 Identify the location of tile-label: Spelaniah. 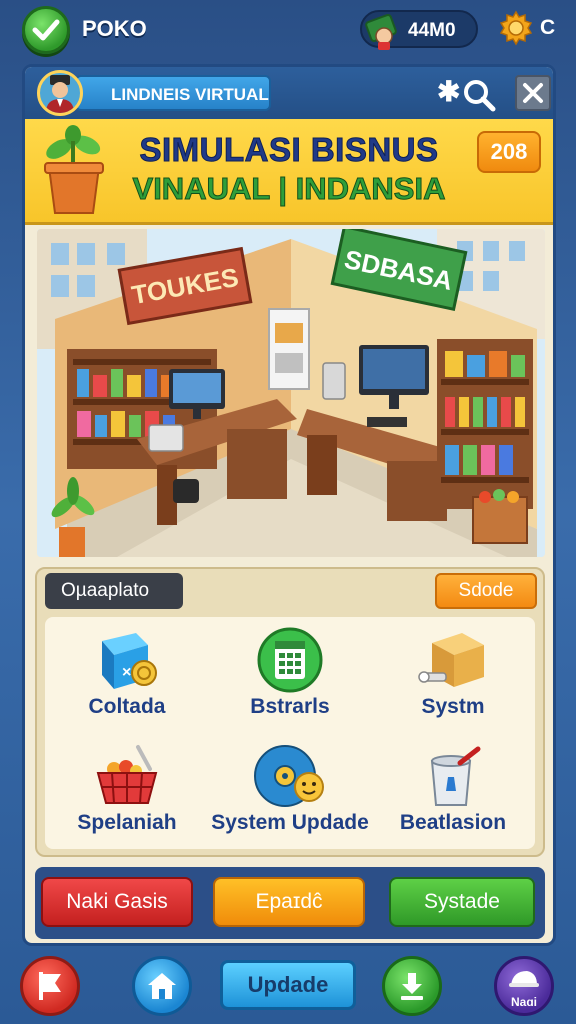
(127, 822).